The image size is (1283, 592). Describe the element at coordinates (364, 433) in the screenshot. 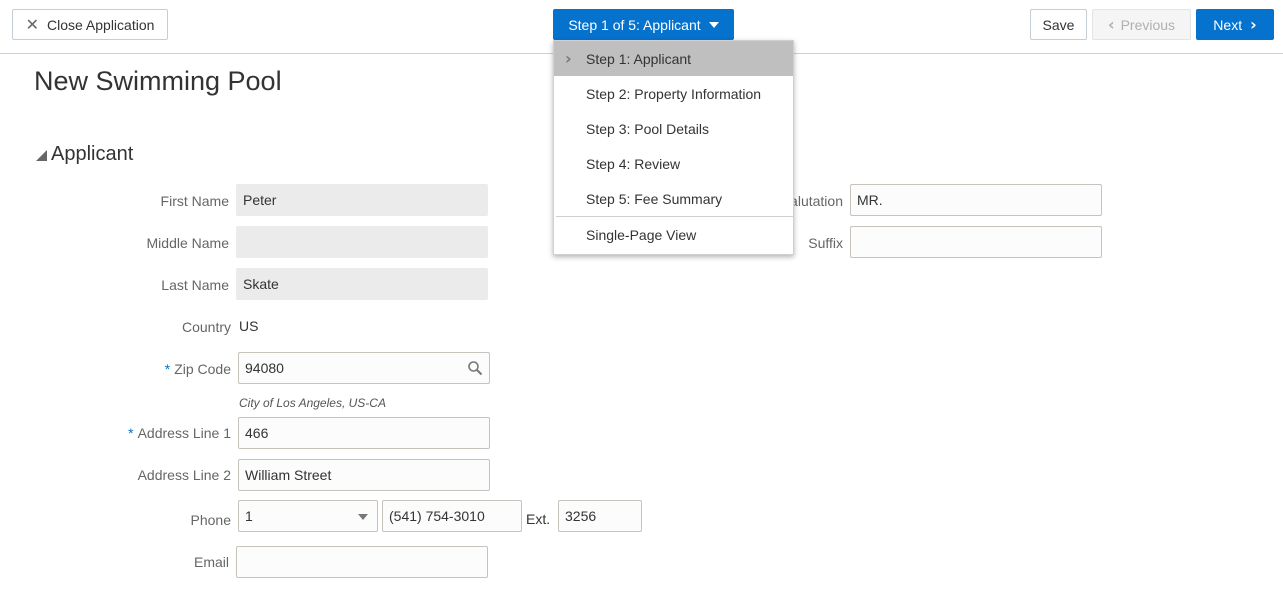

I see `address-line-1-input: 466` at that location.